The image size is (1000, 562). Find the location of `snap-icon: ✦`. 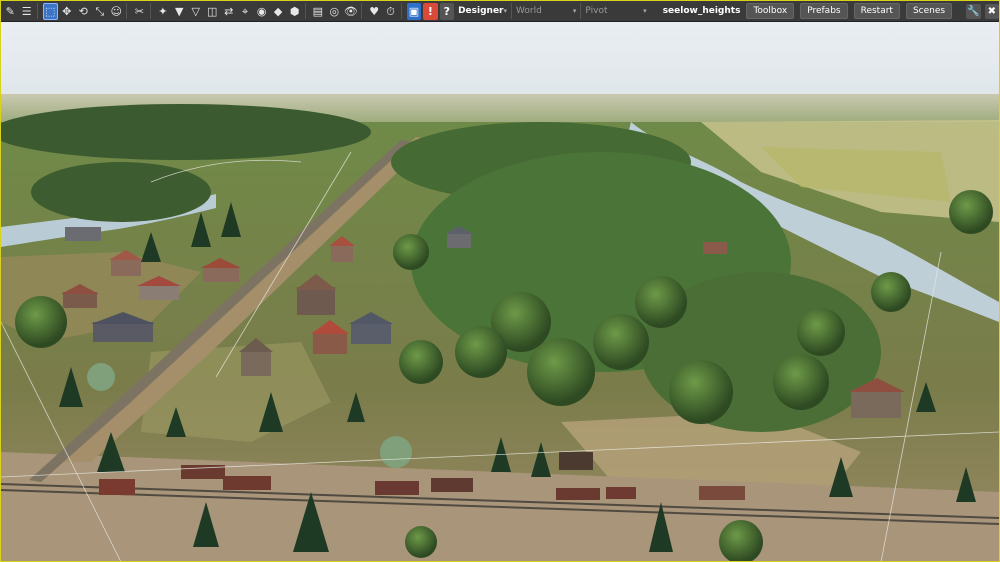

snap-icon: ✦ is located at coordinates (163, 11).